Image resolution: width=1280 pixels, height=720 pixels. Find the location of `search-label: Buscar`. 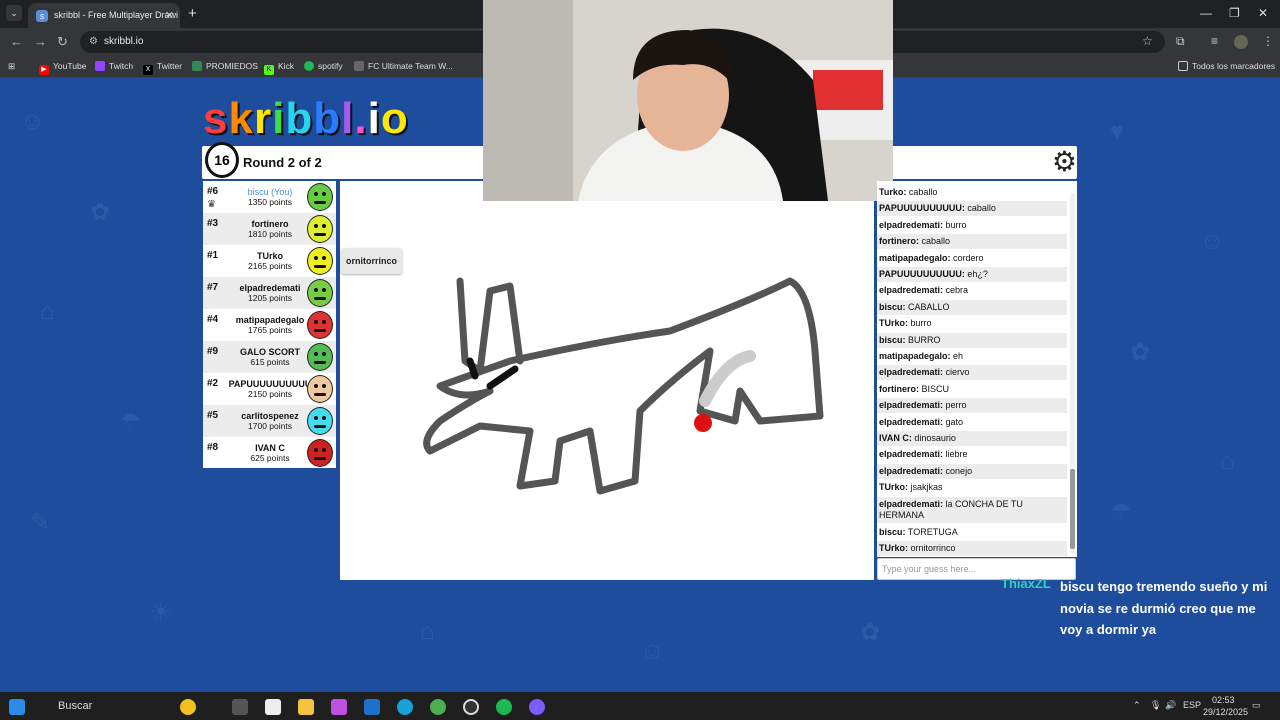

search-label: Buscar is located at coordinates (75, 706).